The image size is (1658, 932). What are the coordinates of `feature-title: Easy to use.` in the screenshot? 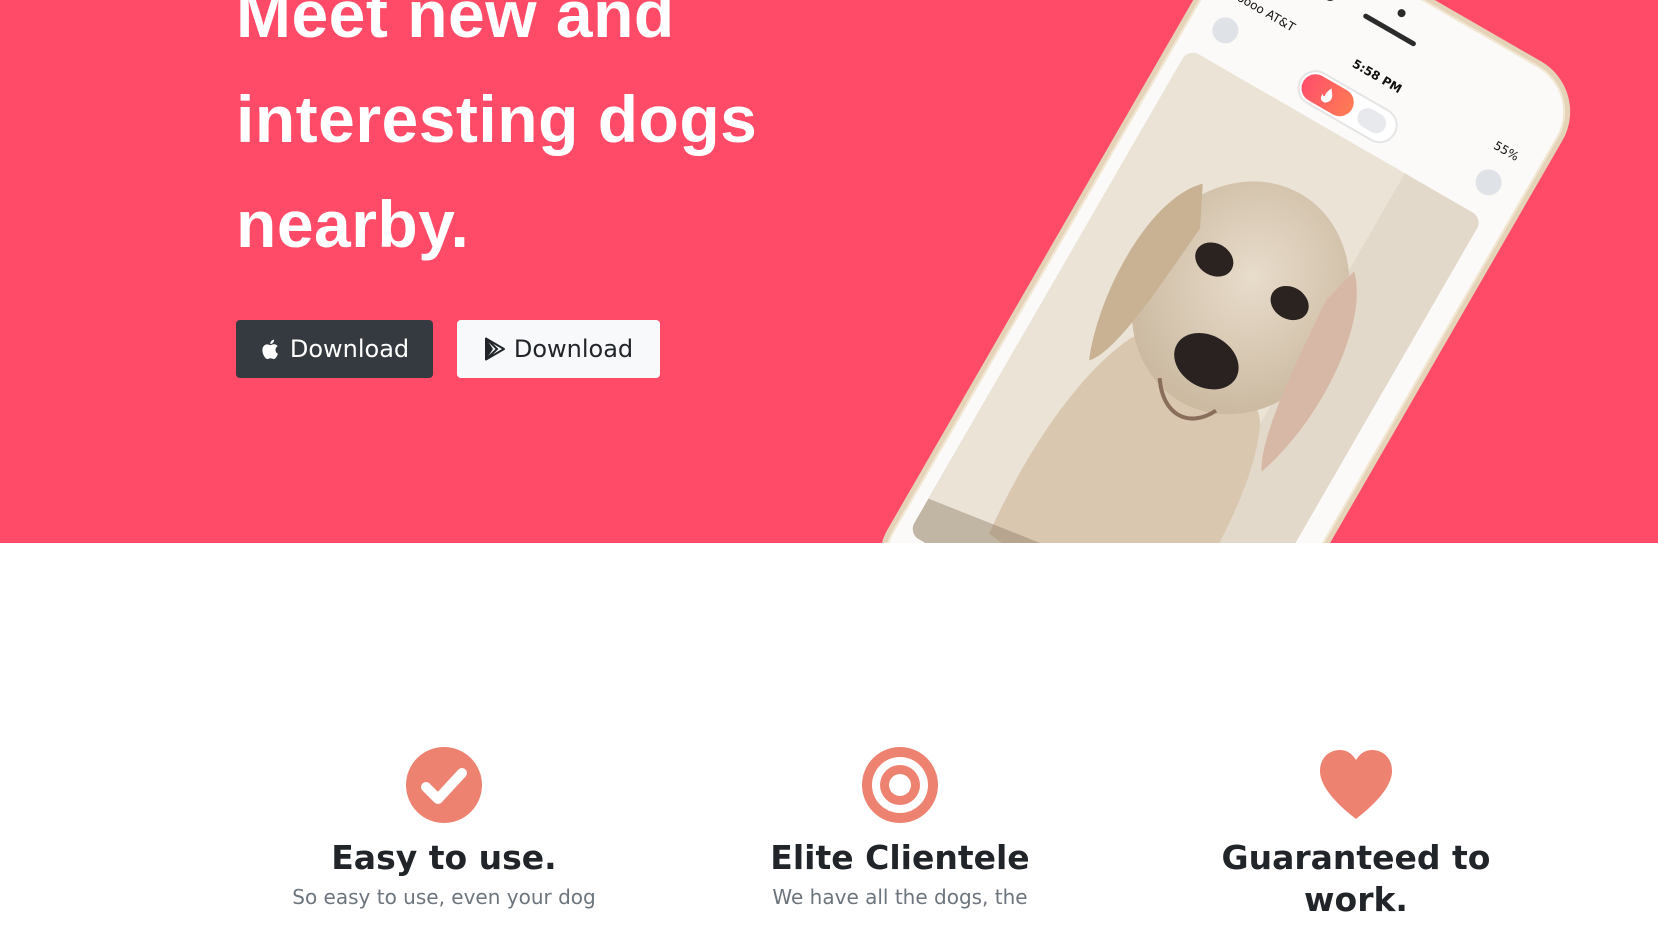 It's located at (444, 857).